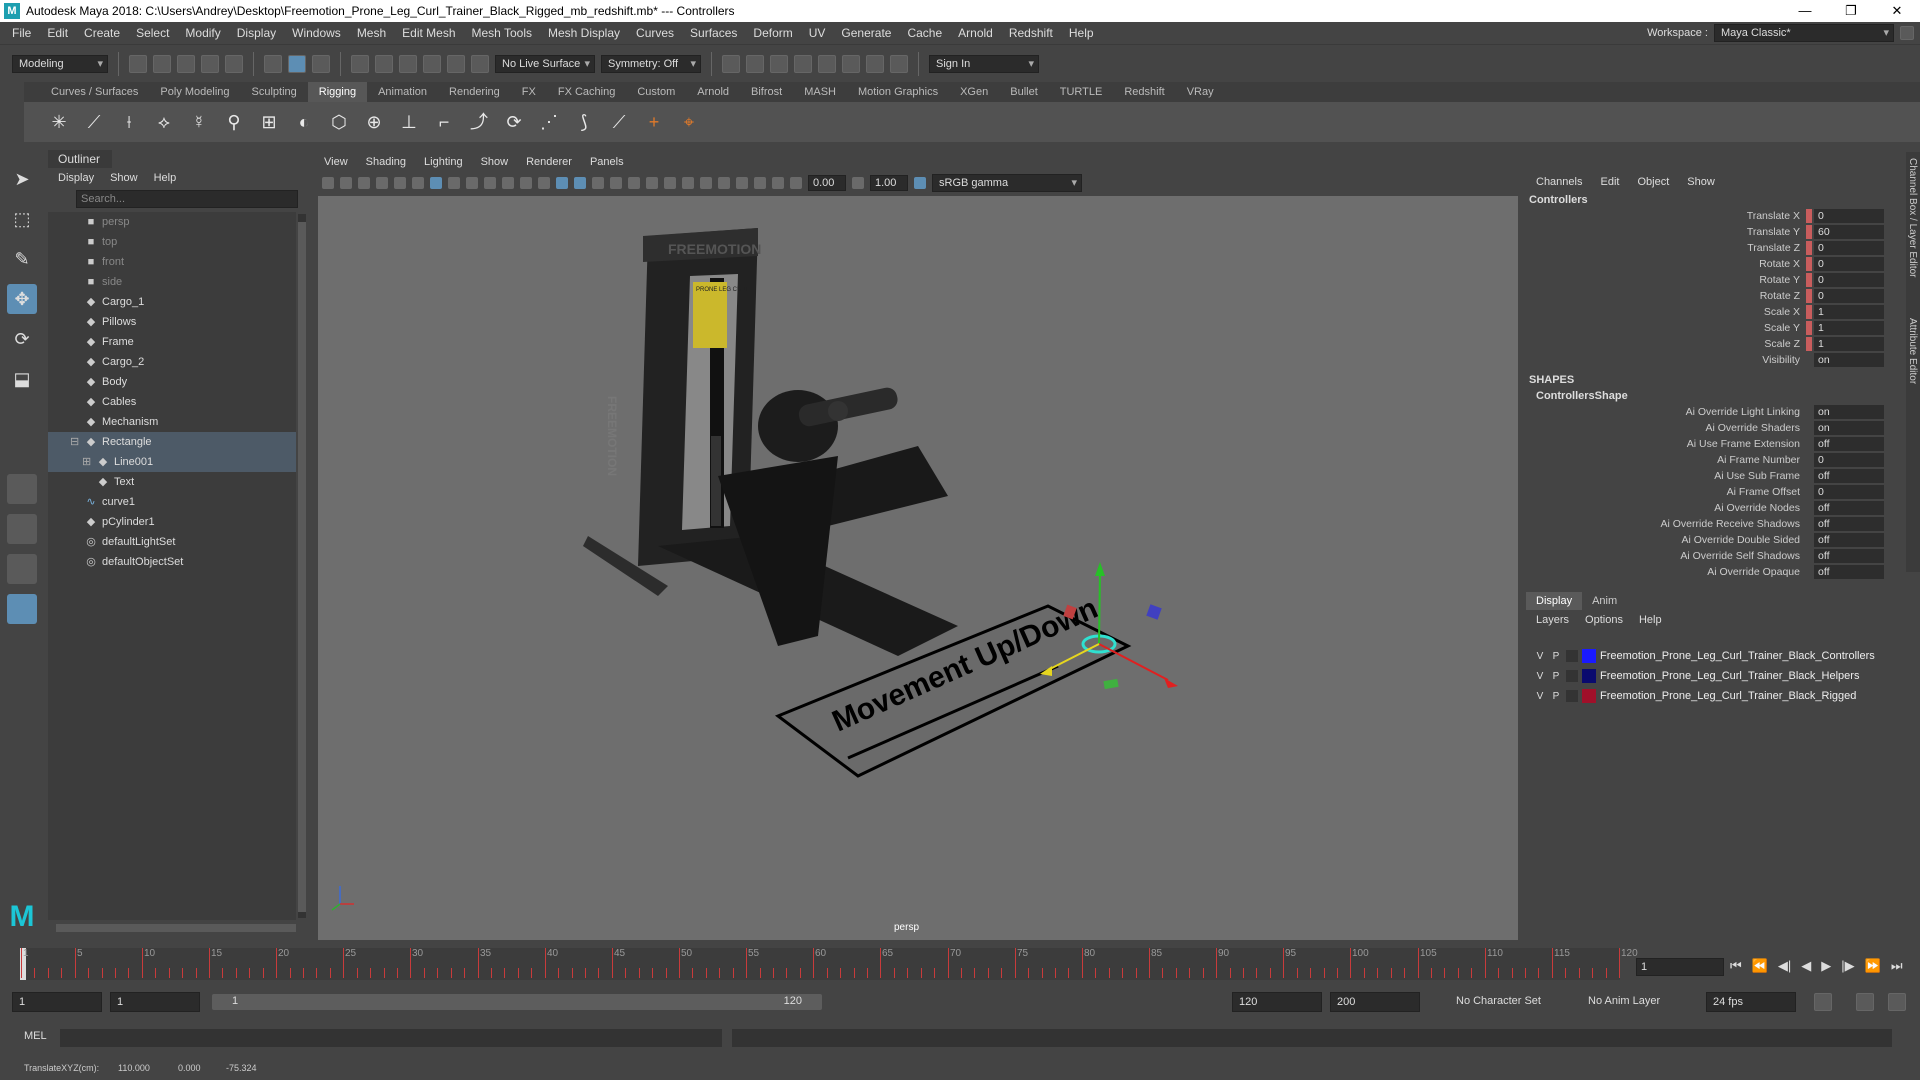 Image resolution: width=1920 pixels, height=1080 pixels. I want to click on character-set-dropdown: No Character Set, so click(1510, 1002).